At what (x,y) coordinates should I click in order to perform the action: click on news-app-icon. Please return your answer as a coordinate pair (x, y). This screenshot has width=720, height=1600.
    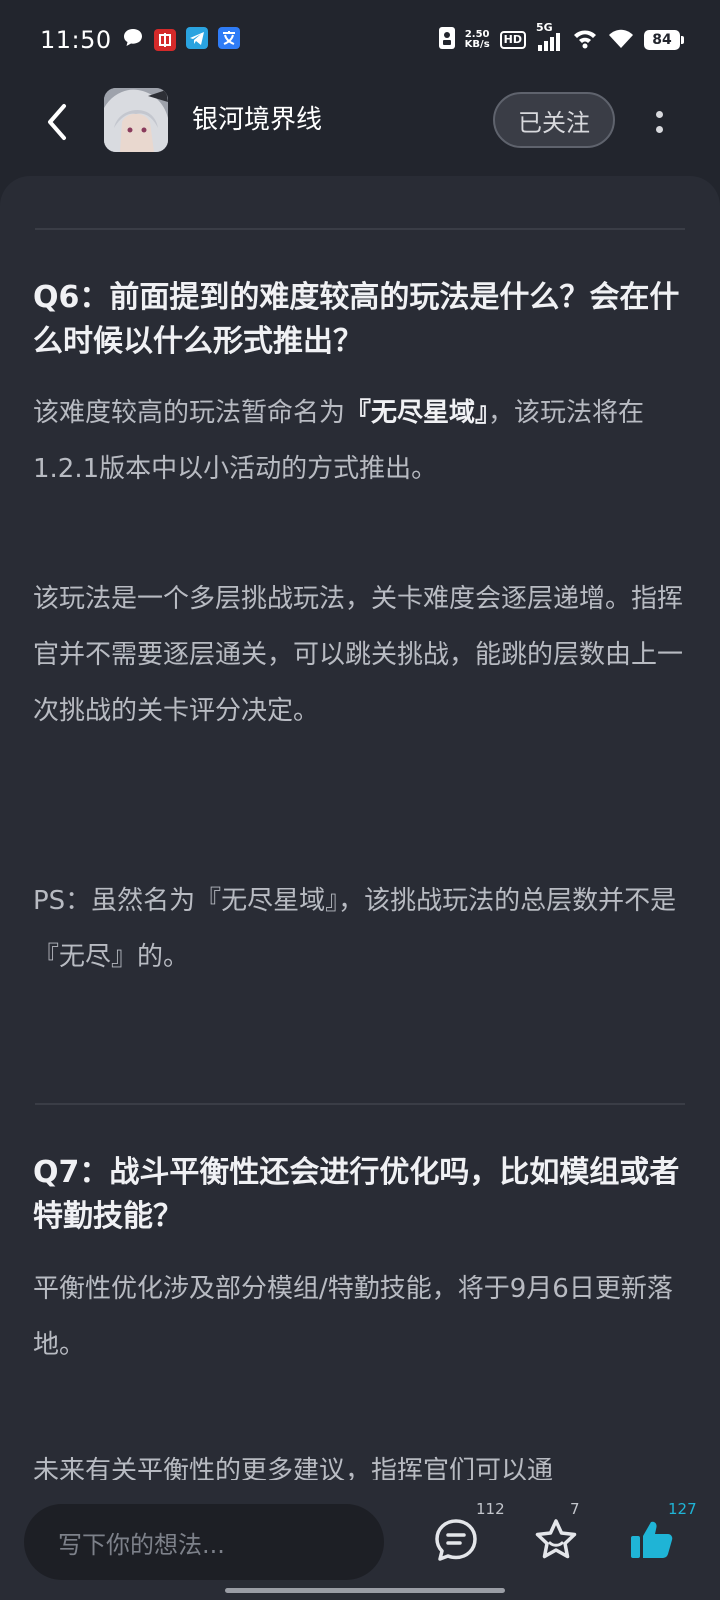
    Looking at the image, I should click on (164, 40).